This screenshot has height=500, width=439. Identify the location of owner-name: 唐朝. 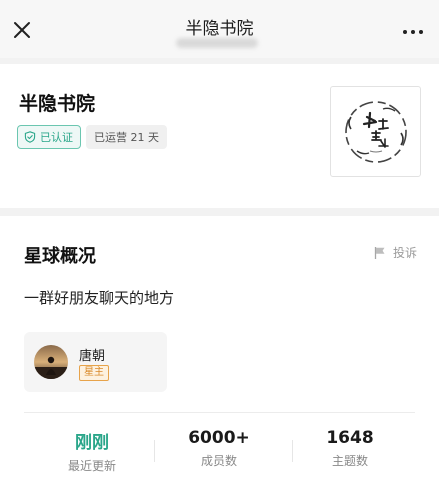
(92, 356).